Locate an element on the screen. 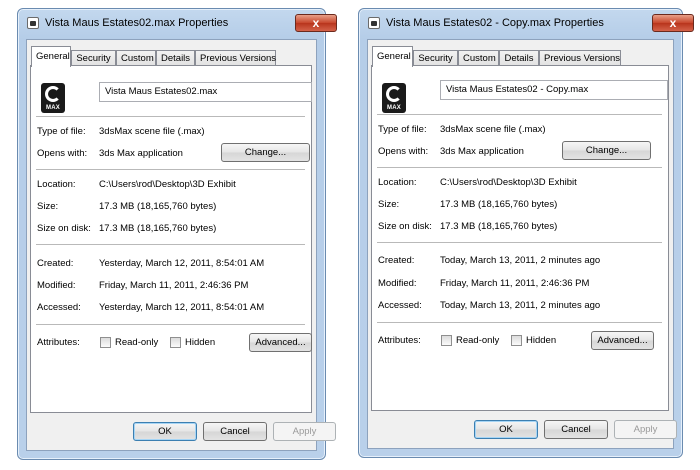 This screenshot has height=470, width=700. filename-field: Vista Maus Estates02 - Copy.max is located at coordinates (554, 90).